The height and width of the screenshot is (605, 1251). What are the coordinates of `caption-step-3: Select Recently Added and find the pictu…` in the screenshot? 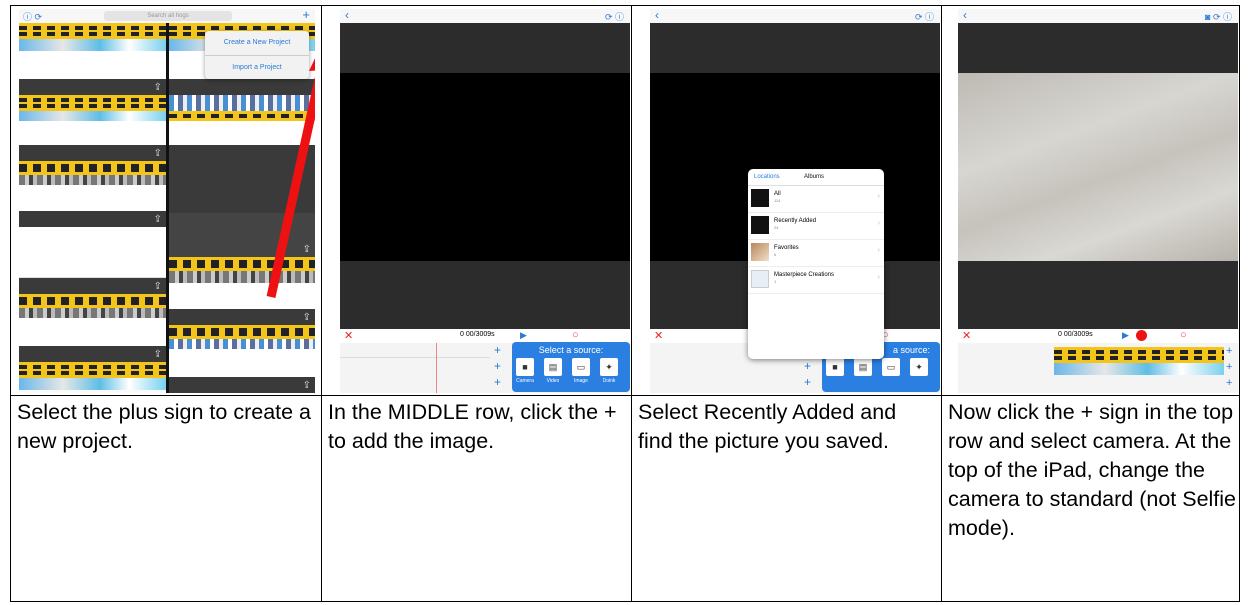 It's located at (767, 426).